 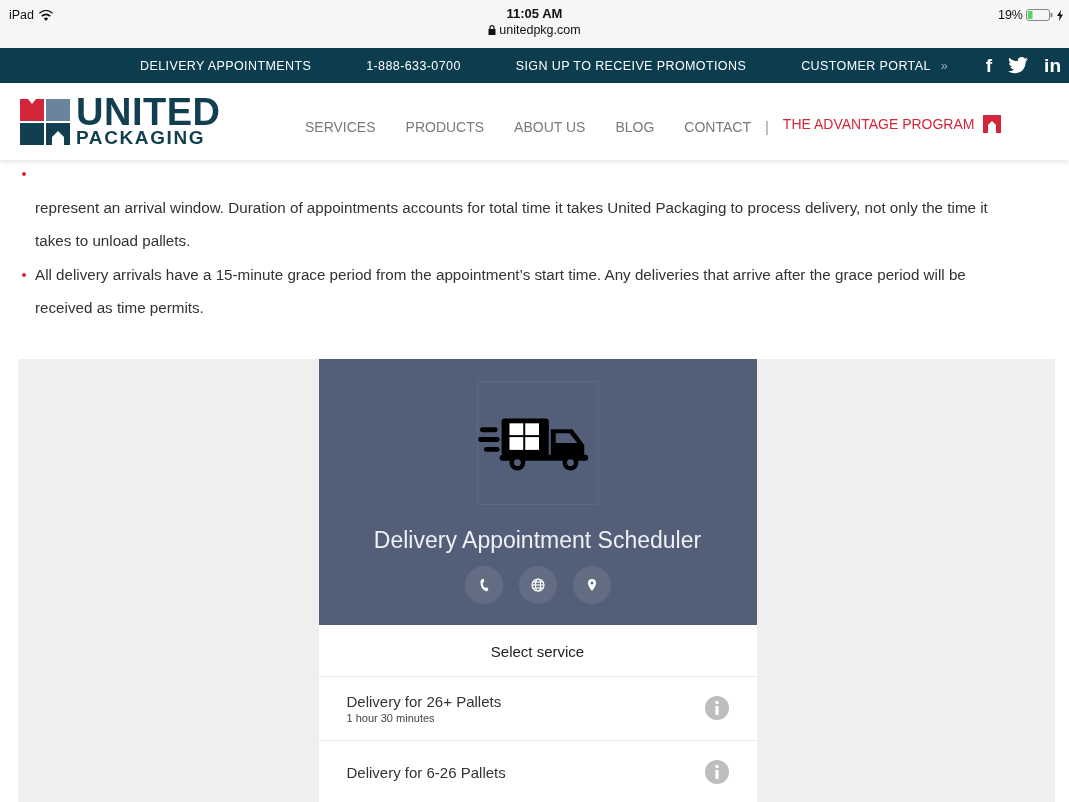 I want to click on service-name: Delivery for 26+ Pallets, so click(x=424, y=701).